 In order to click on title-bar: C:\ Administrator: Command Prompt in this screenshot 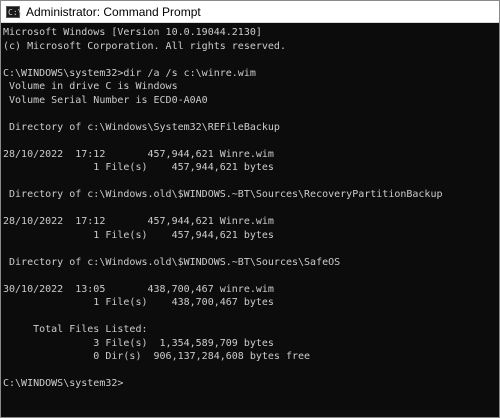, I will do `click(250, 12)`.